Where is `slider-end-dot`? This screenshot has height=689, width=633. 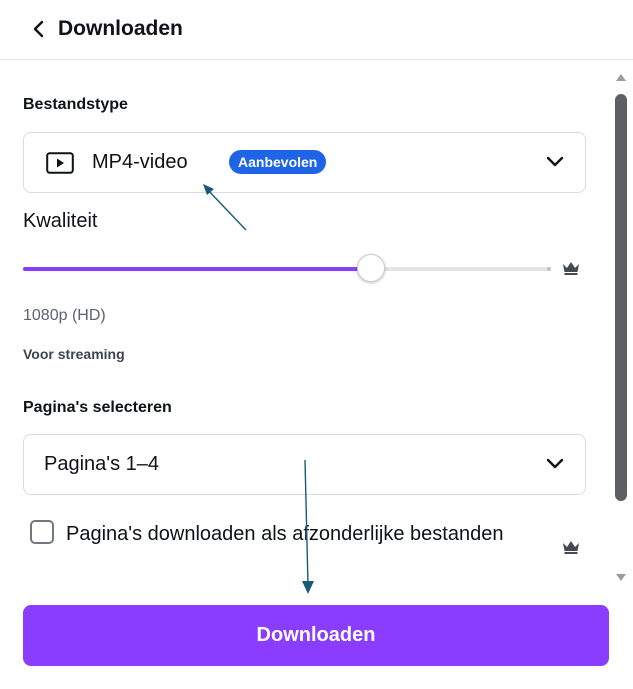
slider-end-dot is located at coordinates (549, 269).